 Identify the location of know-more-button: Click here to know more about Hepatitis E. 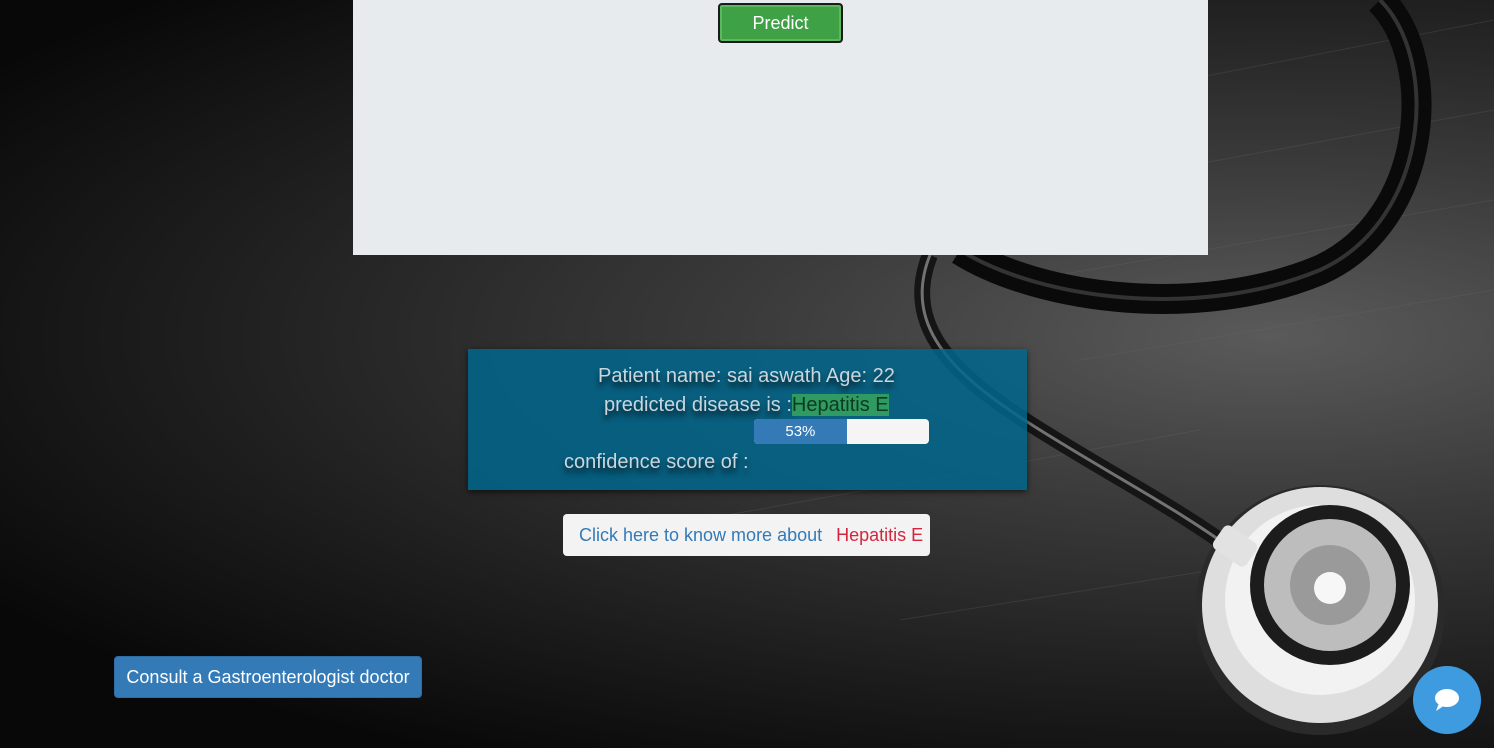
(746, 535).